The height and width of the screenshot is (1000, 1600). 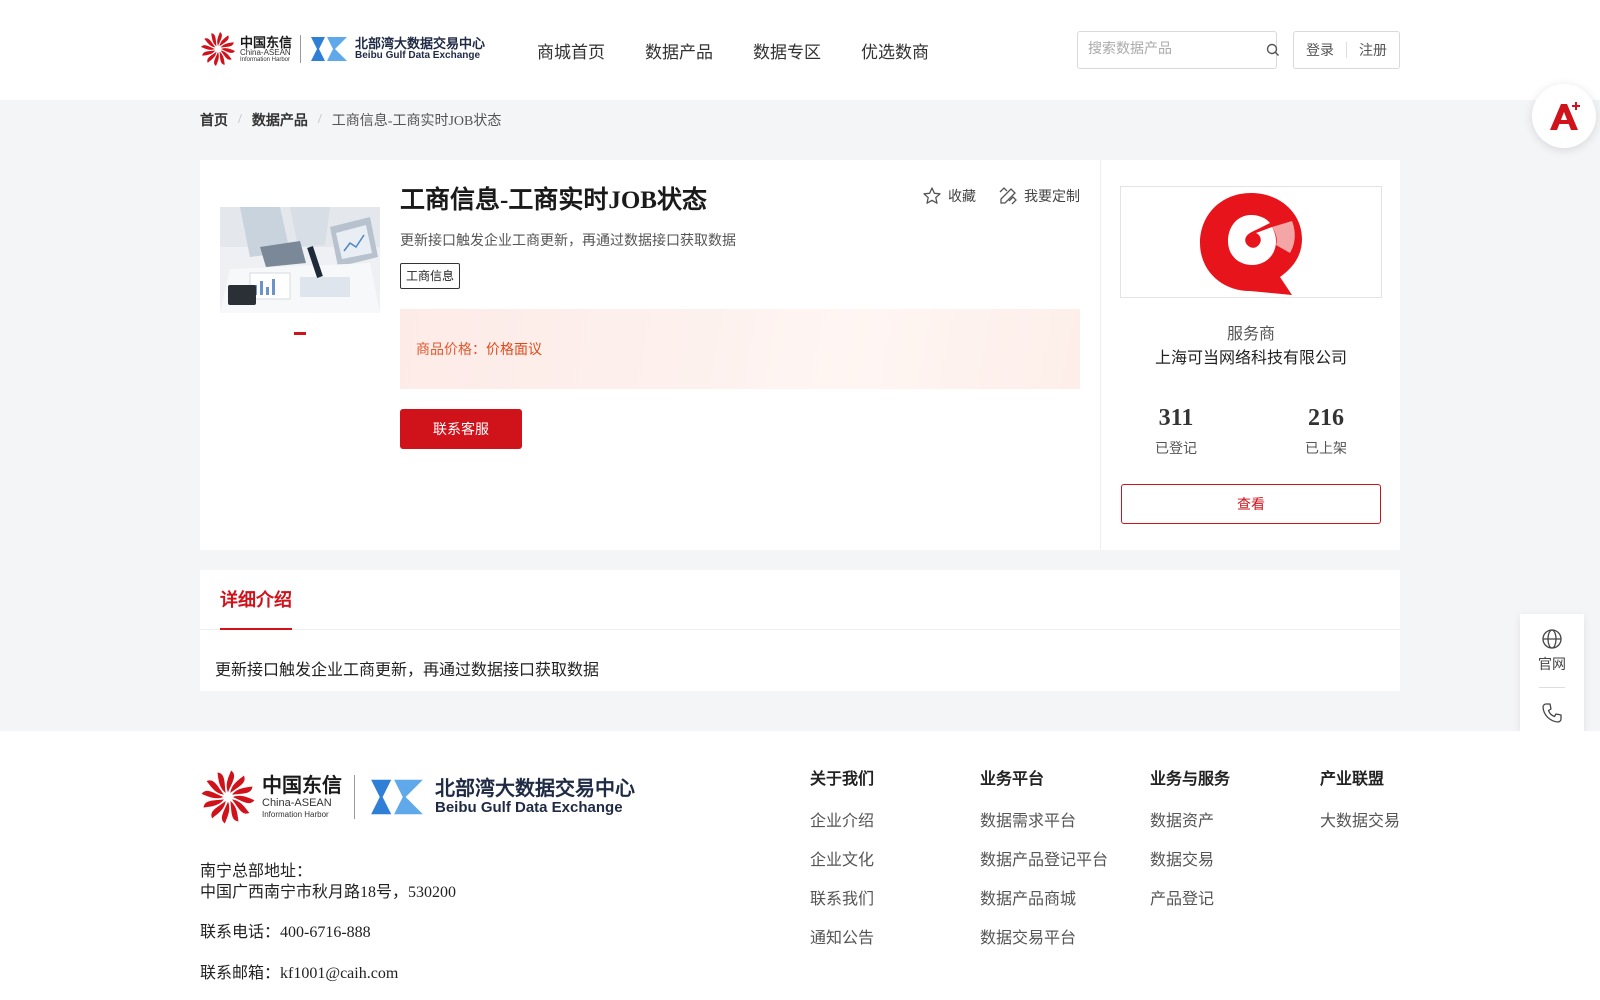 What do you see at coordinates (1044, 943) in the screenshot?
I see `footer-link-trading-platform: 数据交易平台` at bounding box center [1044, 943].